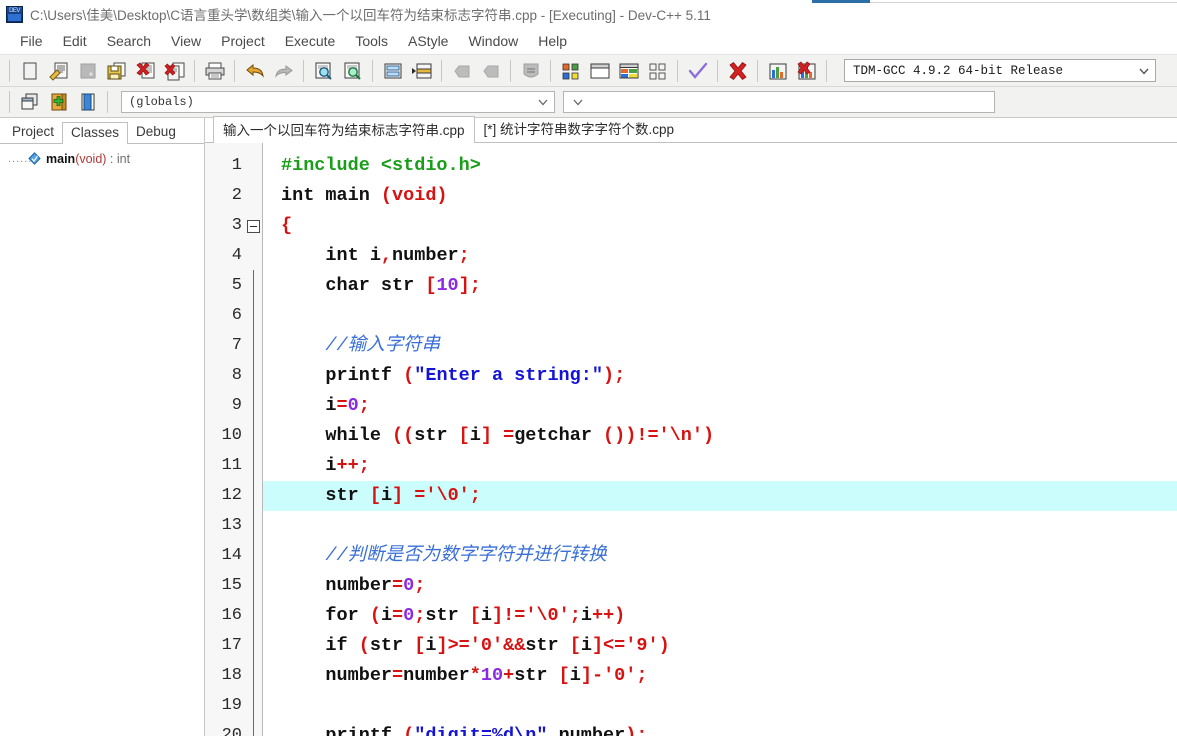 Image resolution: width=1177 pixels, height=737 pixels. I want to click on menu-view: View, so click(186, 41).